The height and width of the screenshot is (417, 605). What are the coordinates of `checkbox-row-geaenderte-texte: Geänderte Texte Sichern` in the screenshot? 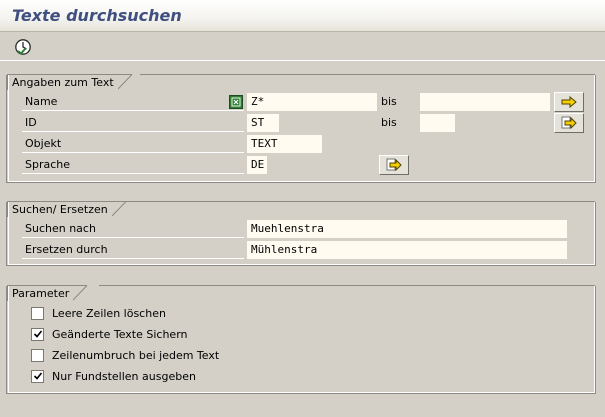 It's located at (109, 334).